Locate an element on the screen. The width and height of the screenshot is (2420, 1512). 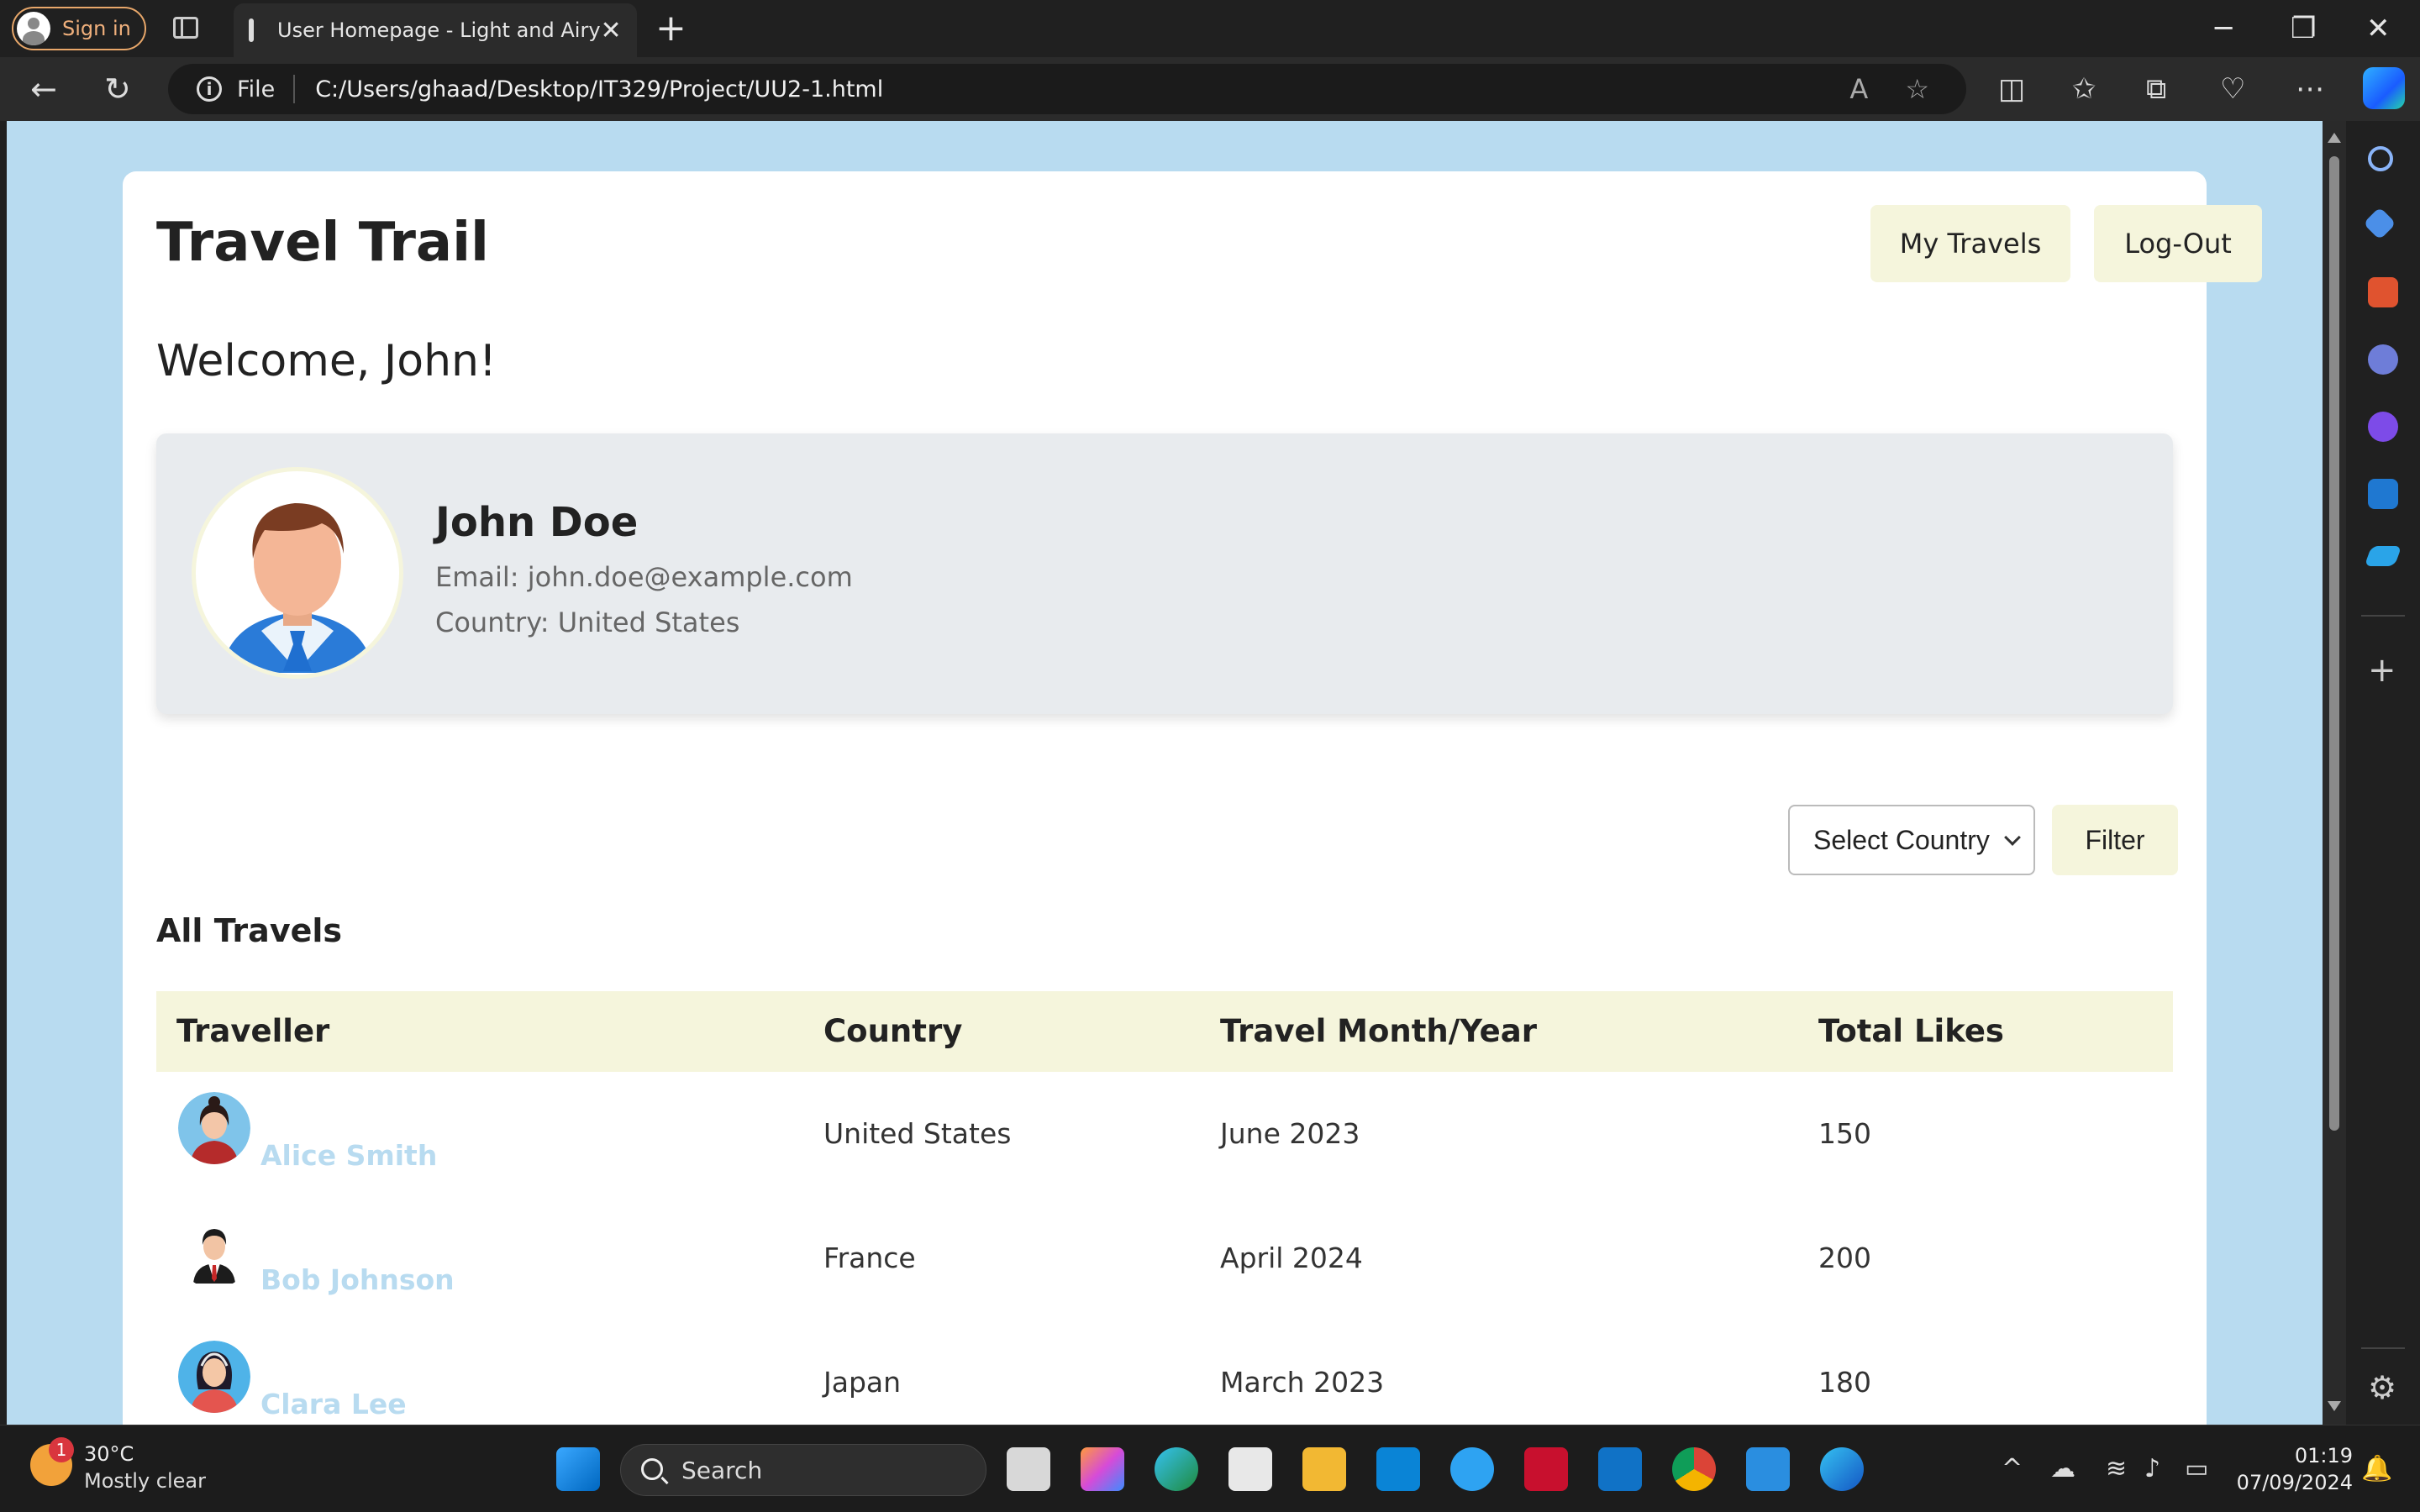
help-icon is located at coordinates (1472, 1469).